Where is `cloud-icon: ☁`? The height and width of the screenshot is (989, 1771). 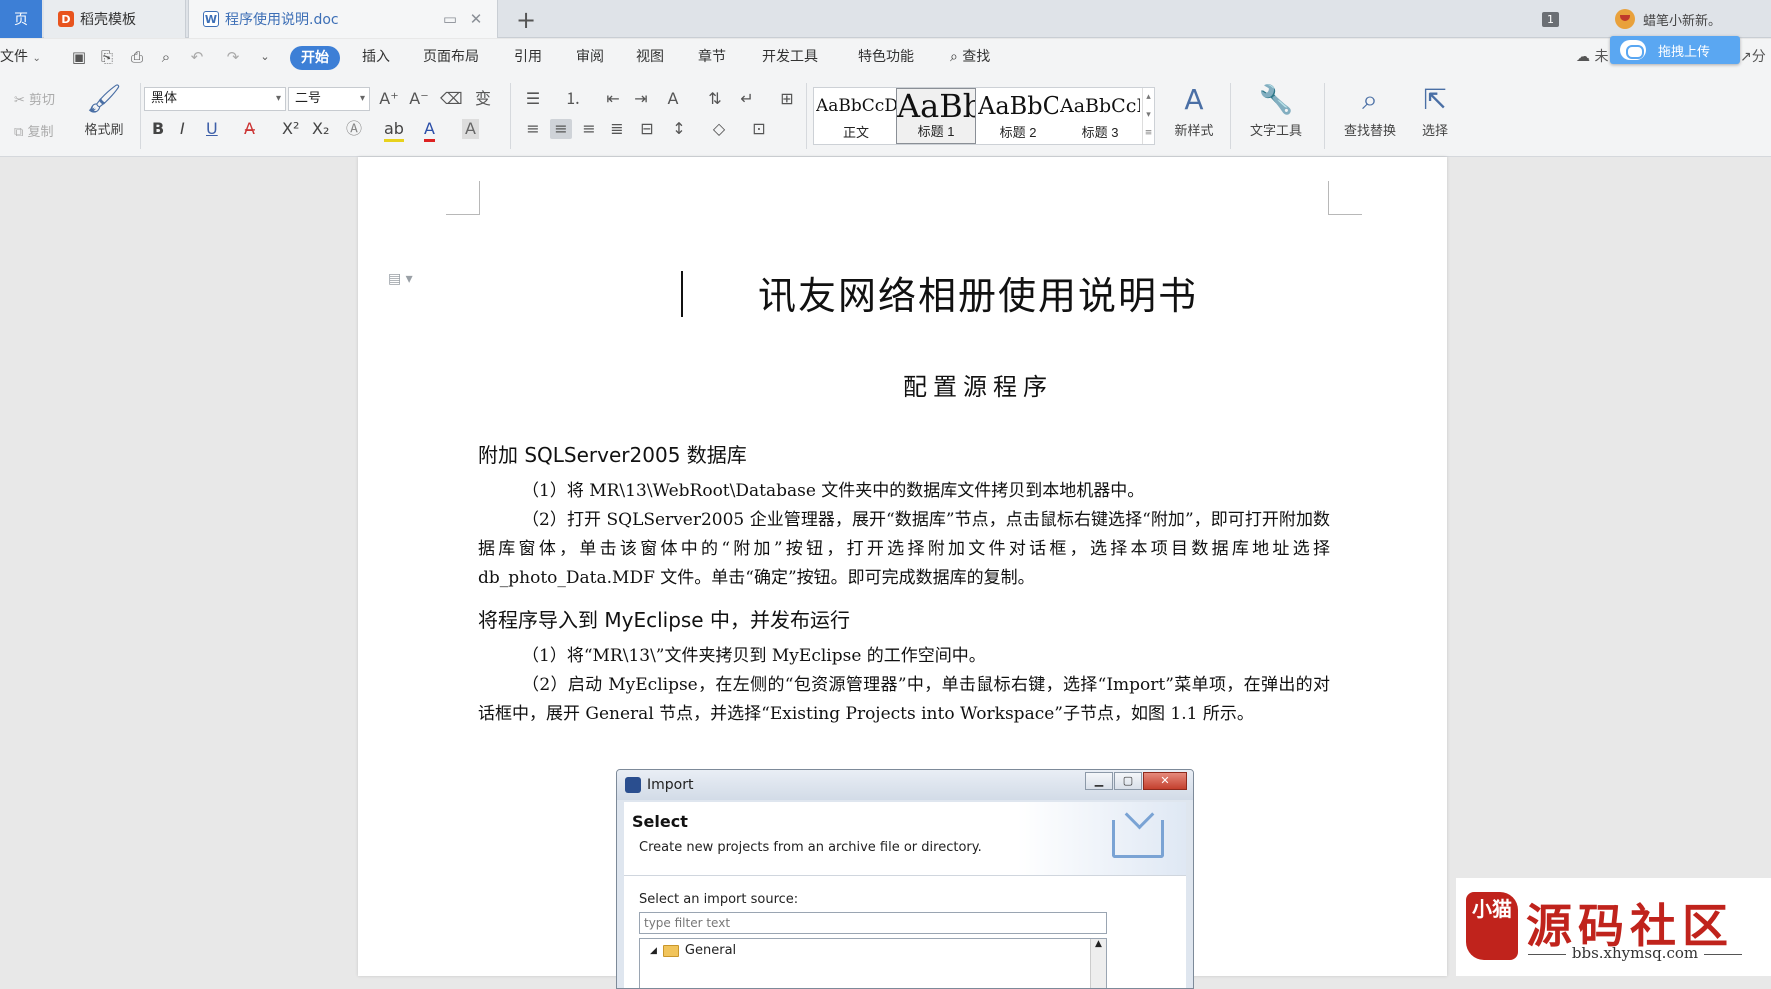
cloud-icon: ☁ is located at coordinates (1583, 57).